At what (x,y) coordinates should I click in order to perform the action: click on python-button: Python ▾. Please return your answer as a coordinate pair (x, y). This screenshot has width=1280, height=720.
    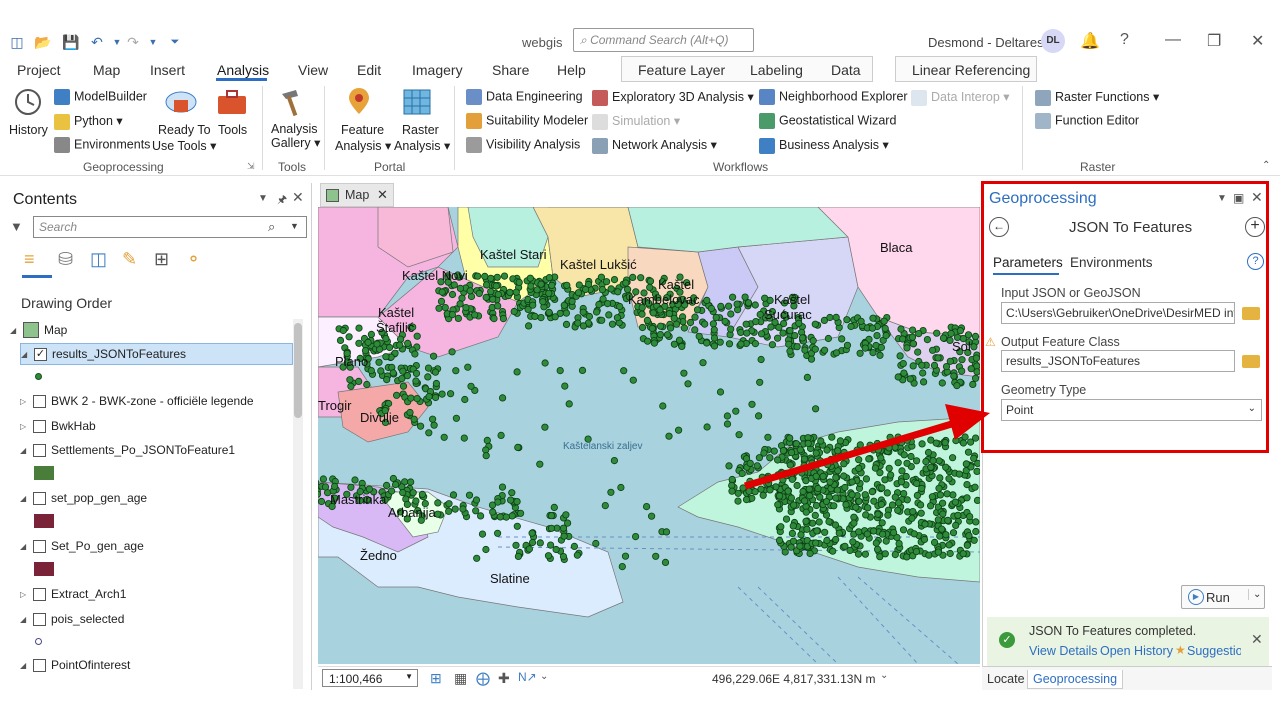
    Looking at the image, I should click on (88, 121).